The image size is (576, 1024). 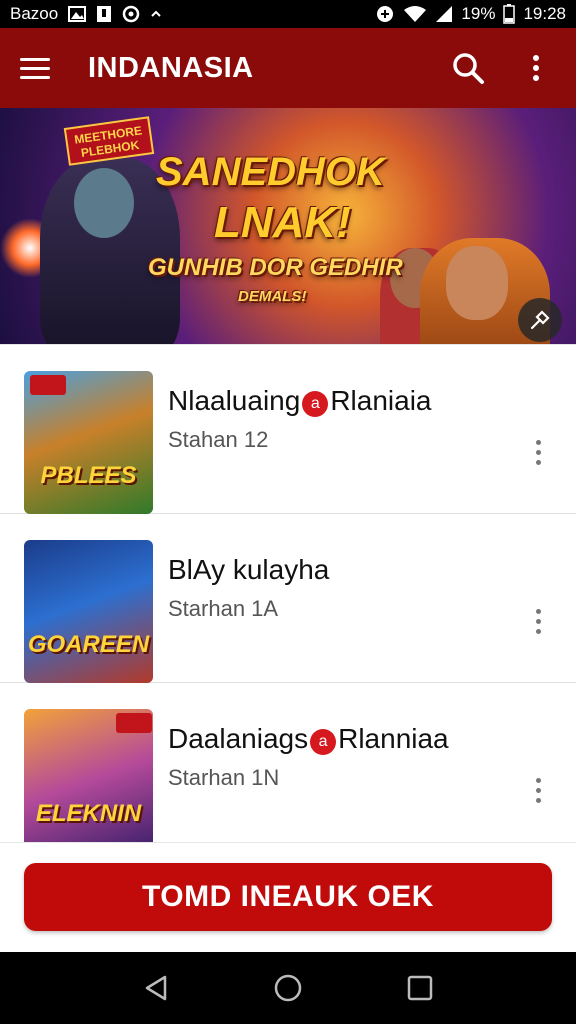 I want to click on thumbnail-label: ELEKNIN, so click(x=88, y=813).